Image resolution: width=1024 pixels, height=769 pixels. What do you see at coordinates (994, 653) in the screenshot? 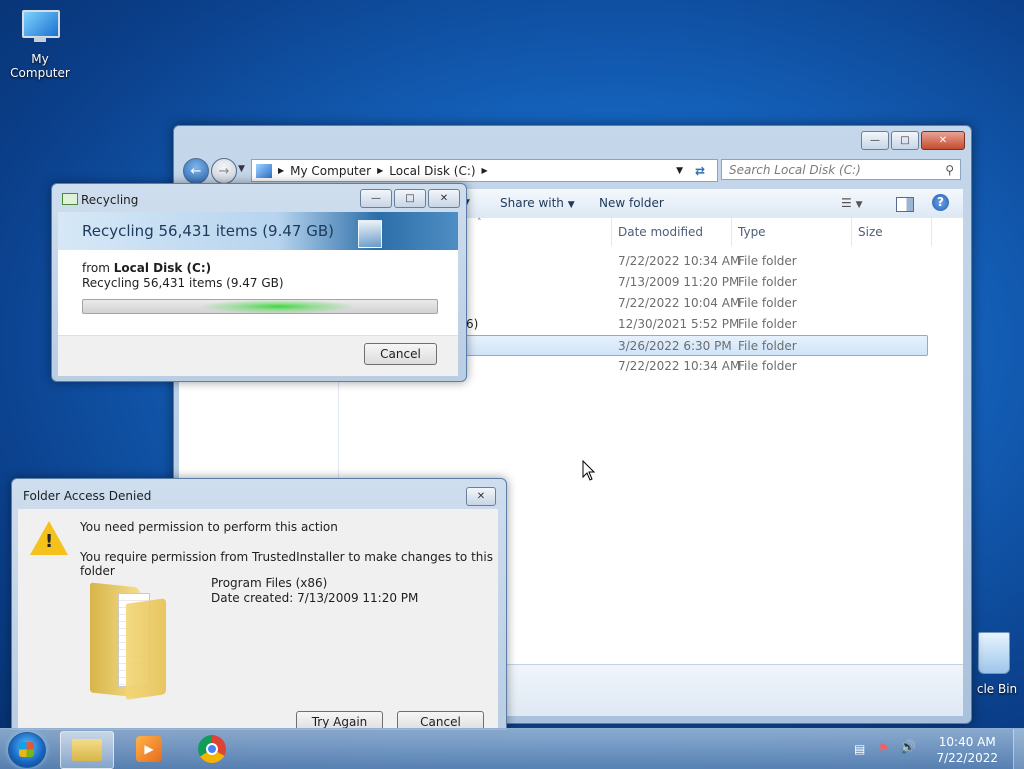
I see `recycle-bin-icon` at bounding box center [994, 653].